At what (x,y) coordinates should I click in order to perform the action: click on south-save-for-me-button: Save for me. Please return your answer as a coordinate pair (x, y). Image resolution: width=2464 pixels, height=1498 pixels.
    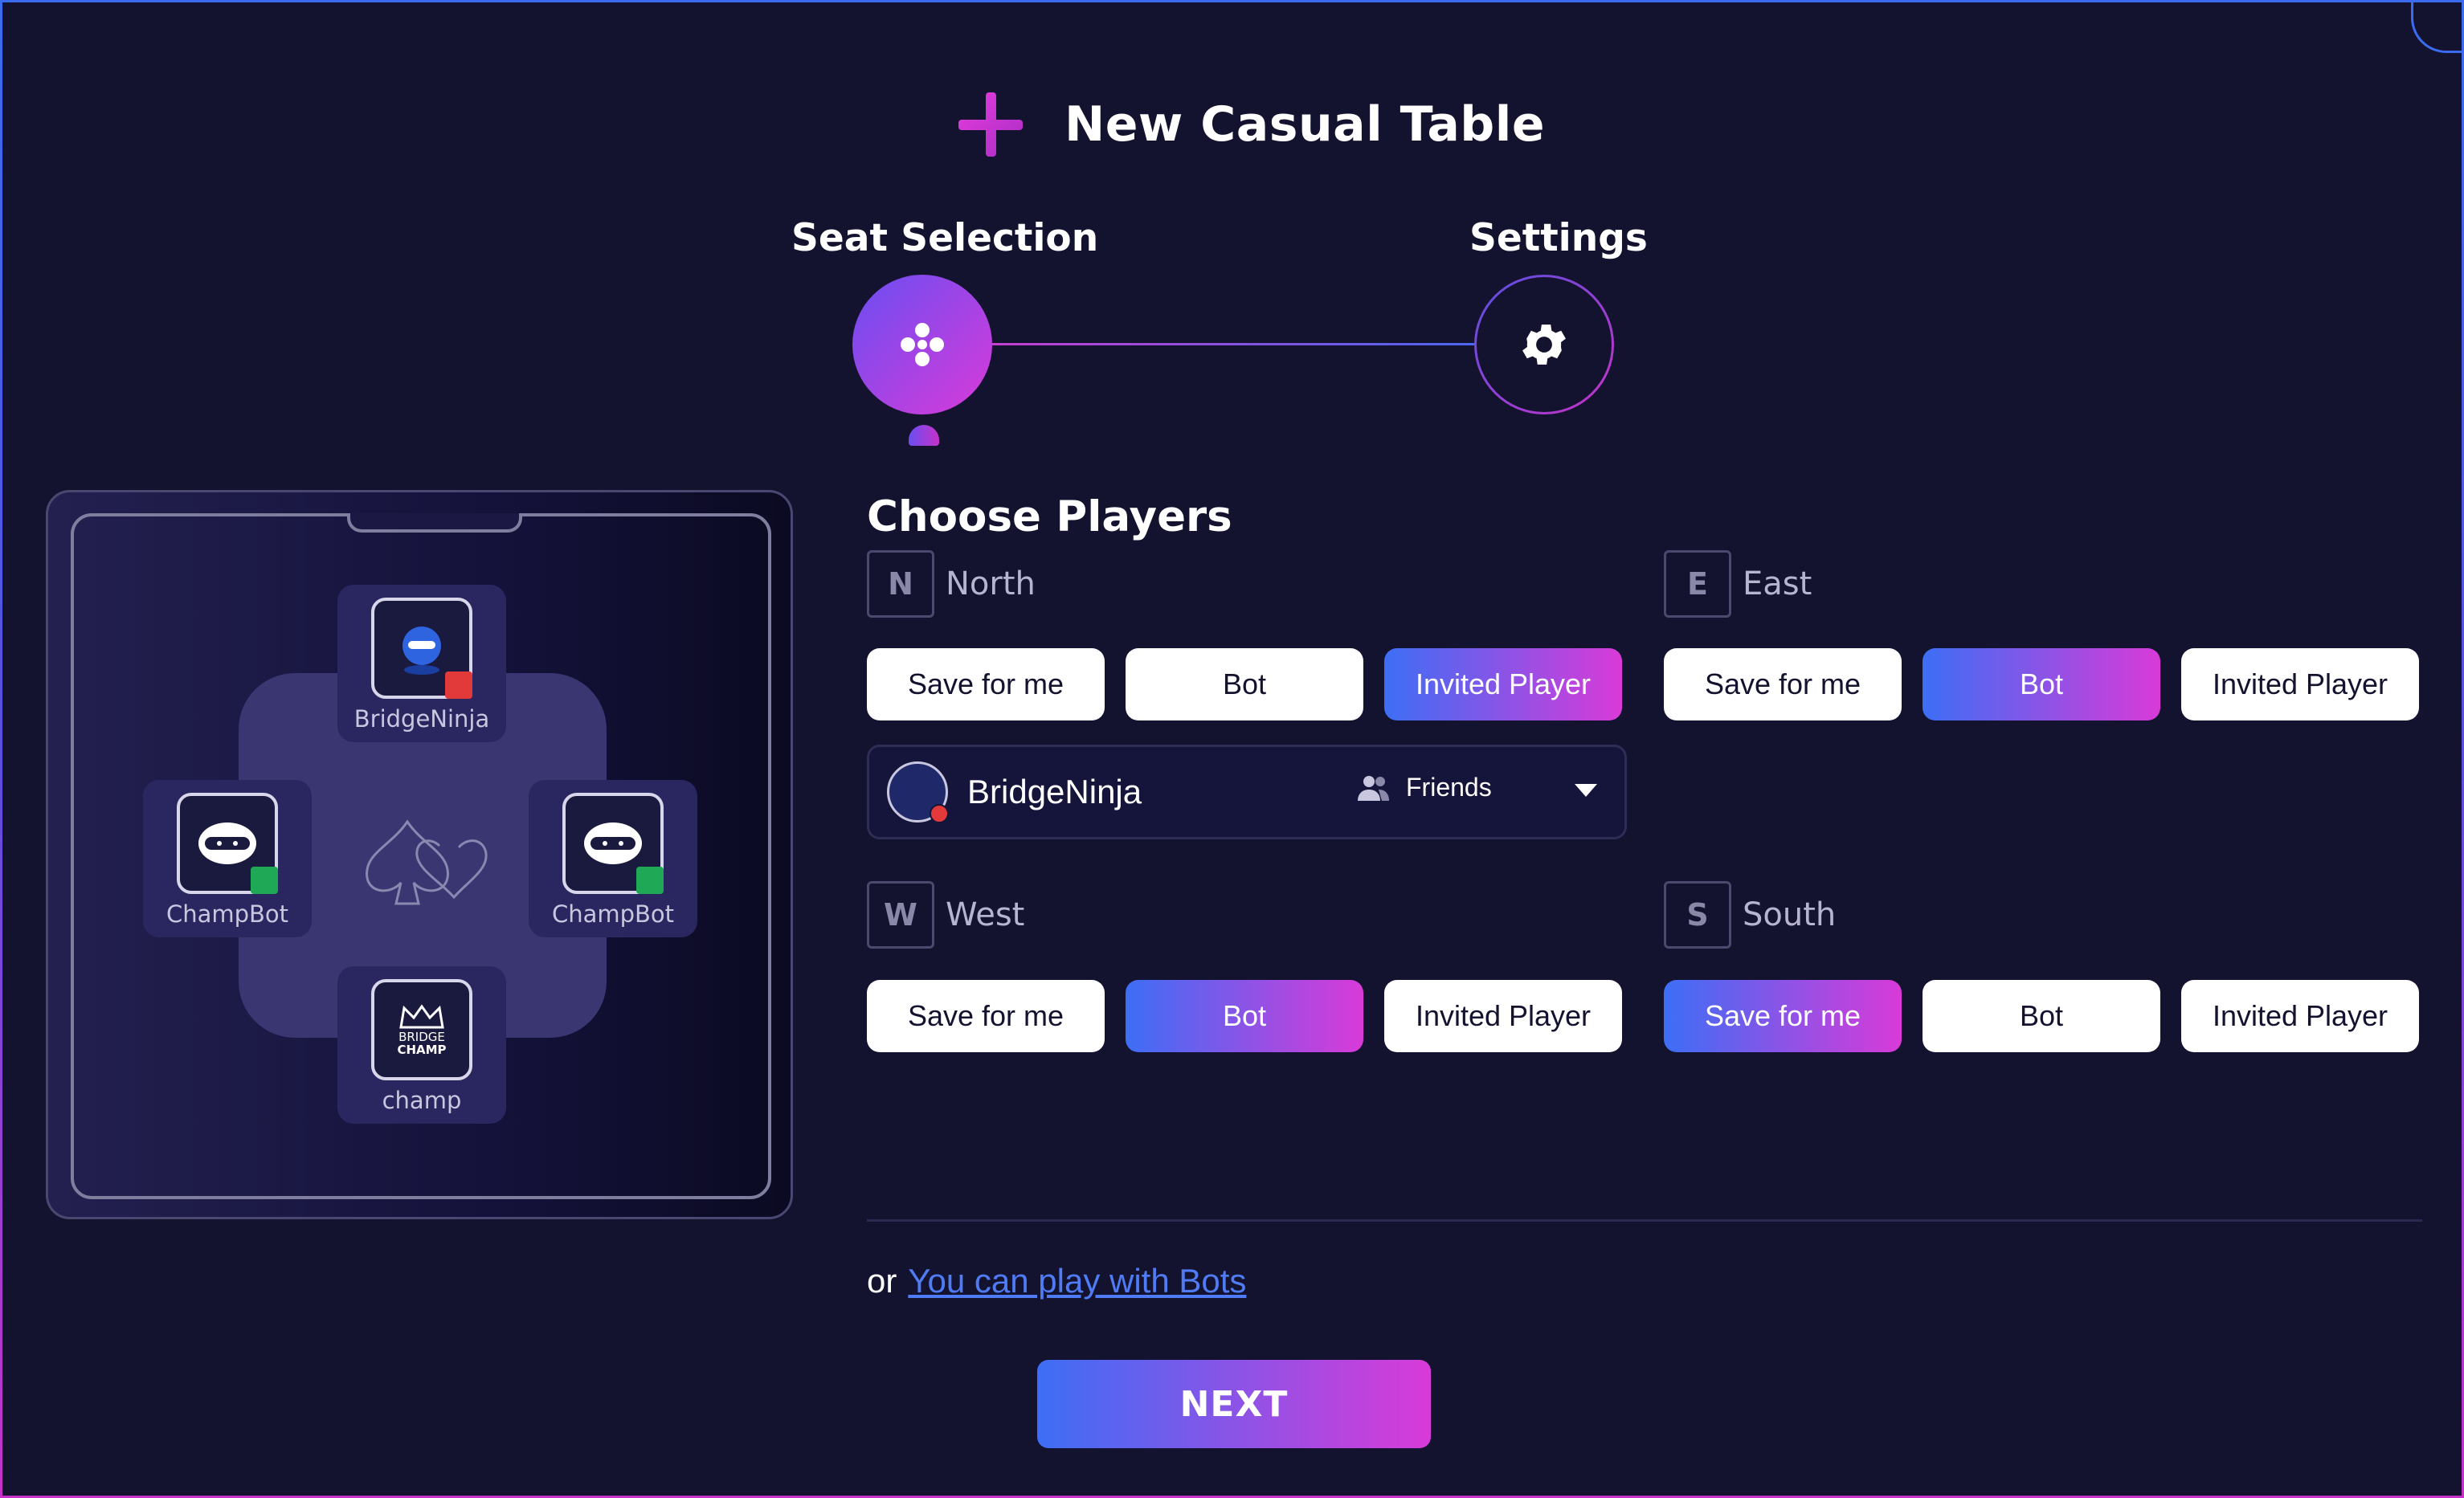
    Looking at the image, I should click on (1783, 1016).